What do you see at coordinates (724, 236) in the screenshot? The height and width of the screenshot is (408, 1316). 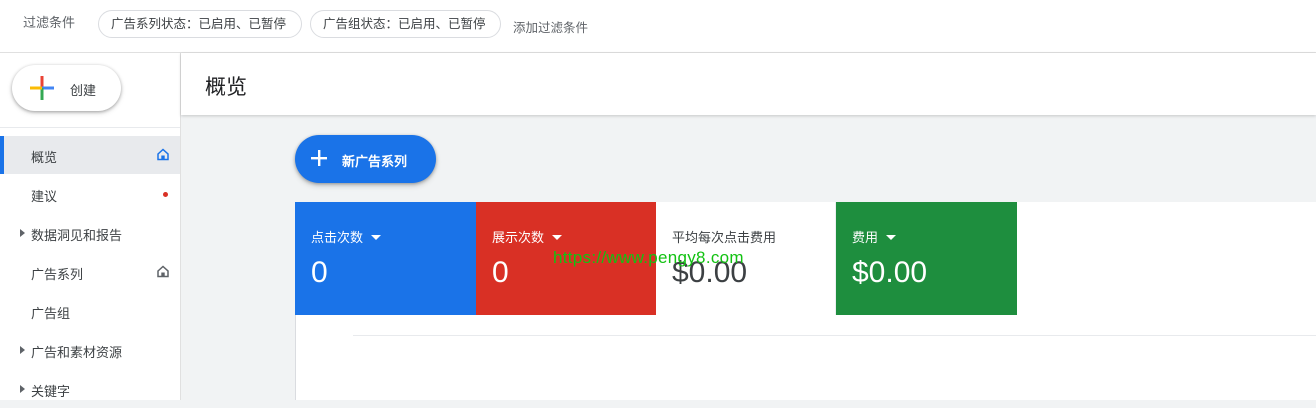 I see `metric-label: 平均每次点击费用` at bounding box center [724, 236].